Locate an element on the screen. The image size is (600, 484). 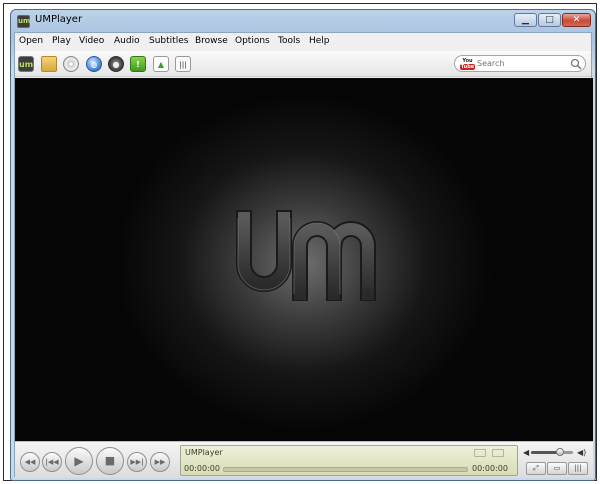
menu-tools: Tools is located at coordinates (289, 41).